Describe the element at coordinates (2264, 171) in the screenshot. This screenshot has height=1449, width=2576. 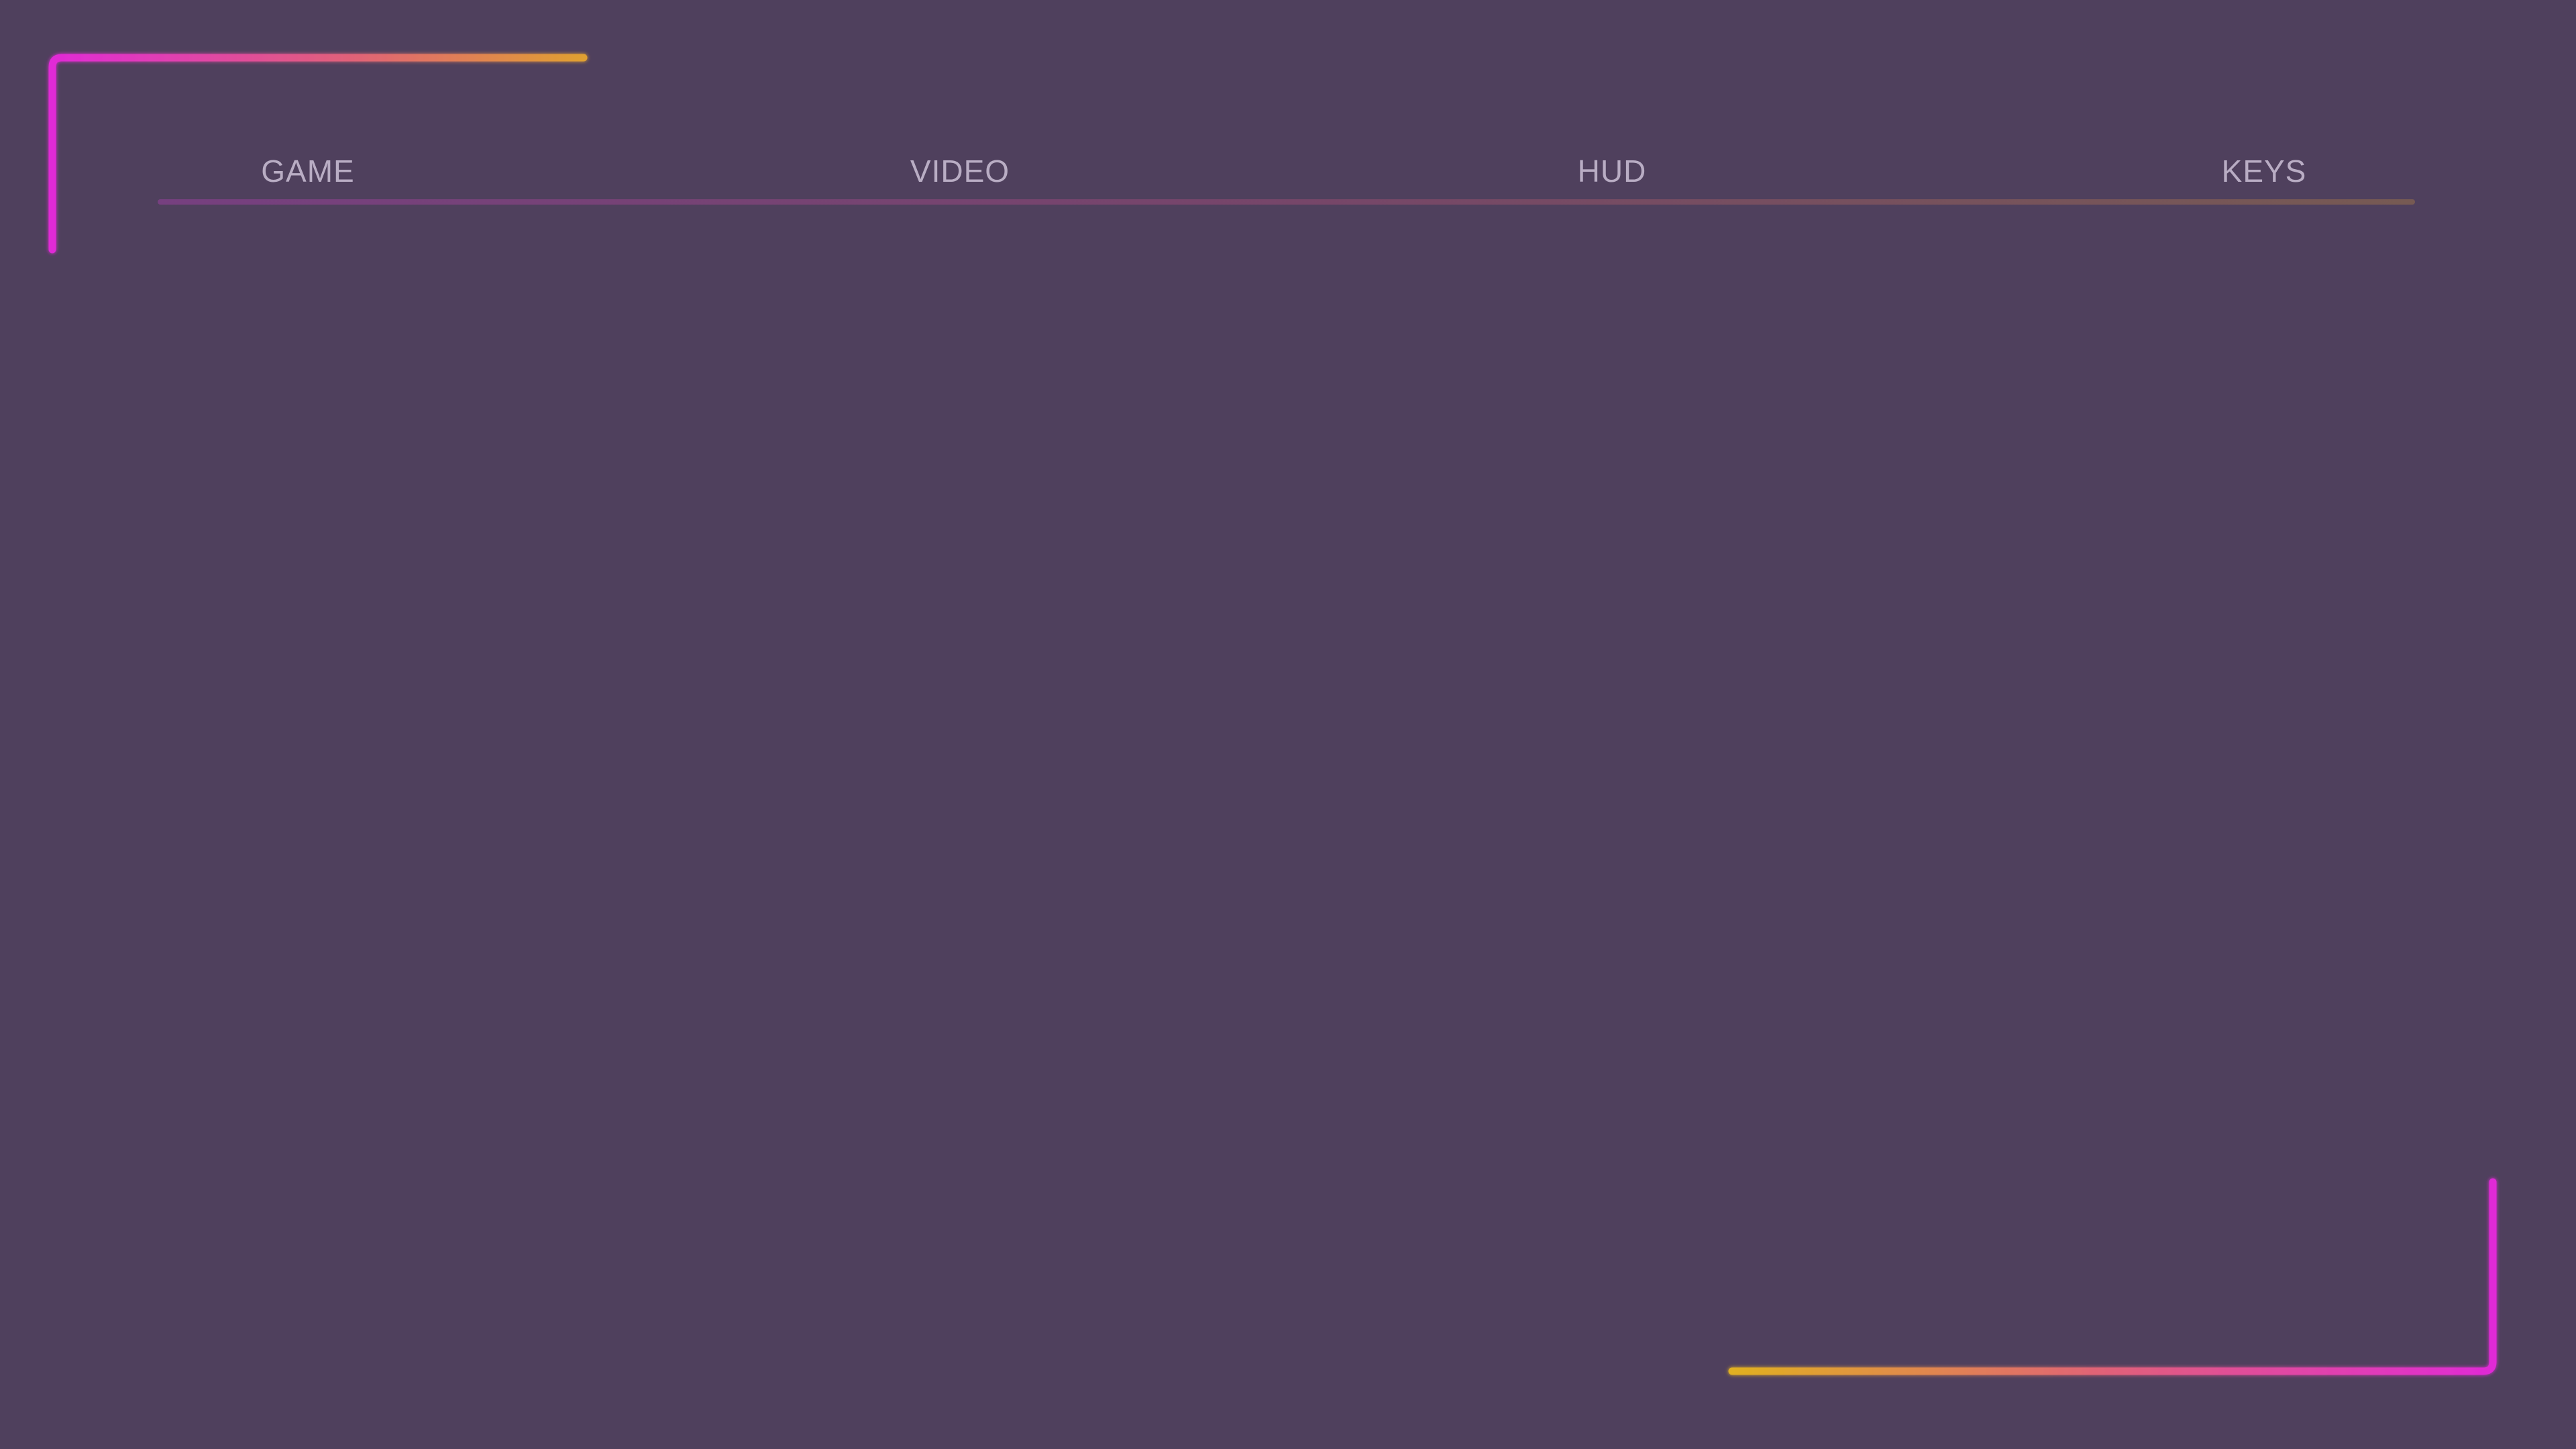
I see `tab-keys: KEYS` at that location.